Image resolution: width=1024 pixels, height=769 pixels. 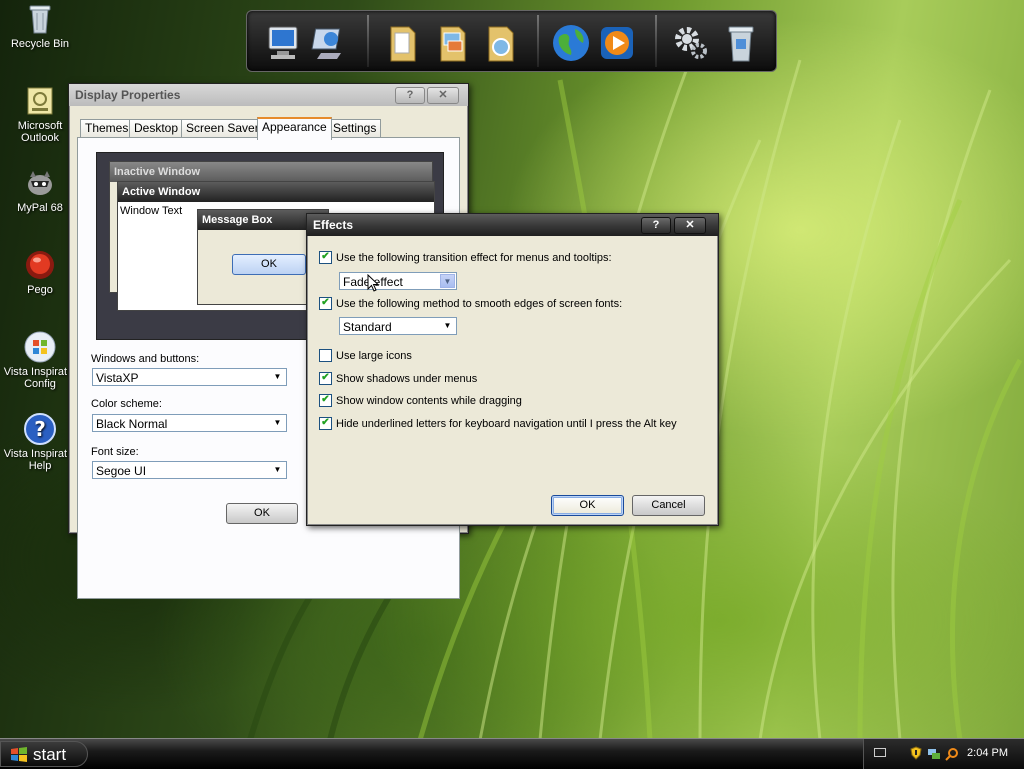 I want to click on tab-appearance: Appearance, so click(x=294, y=128).